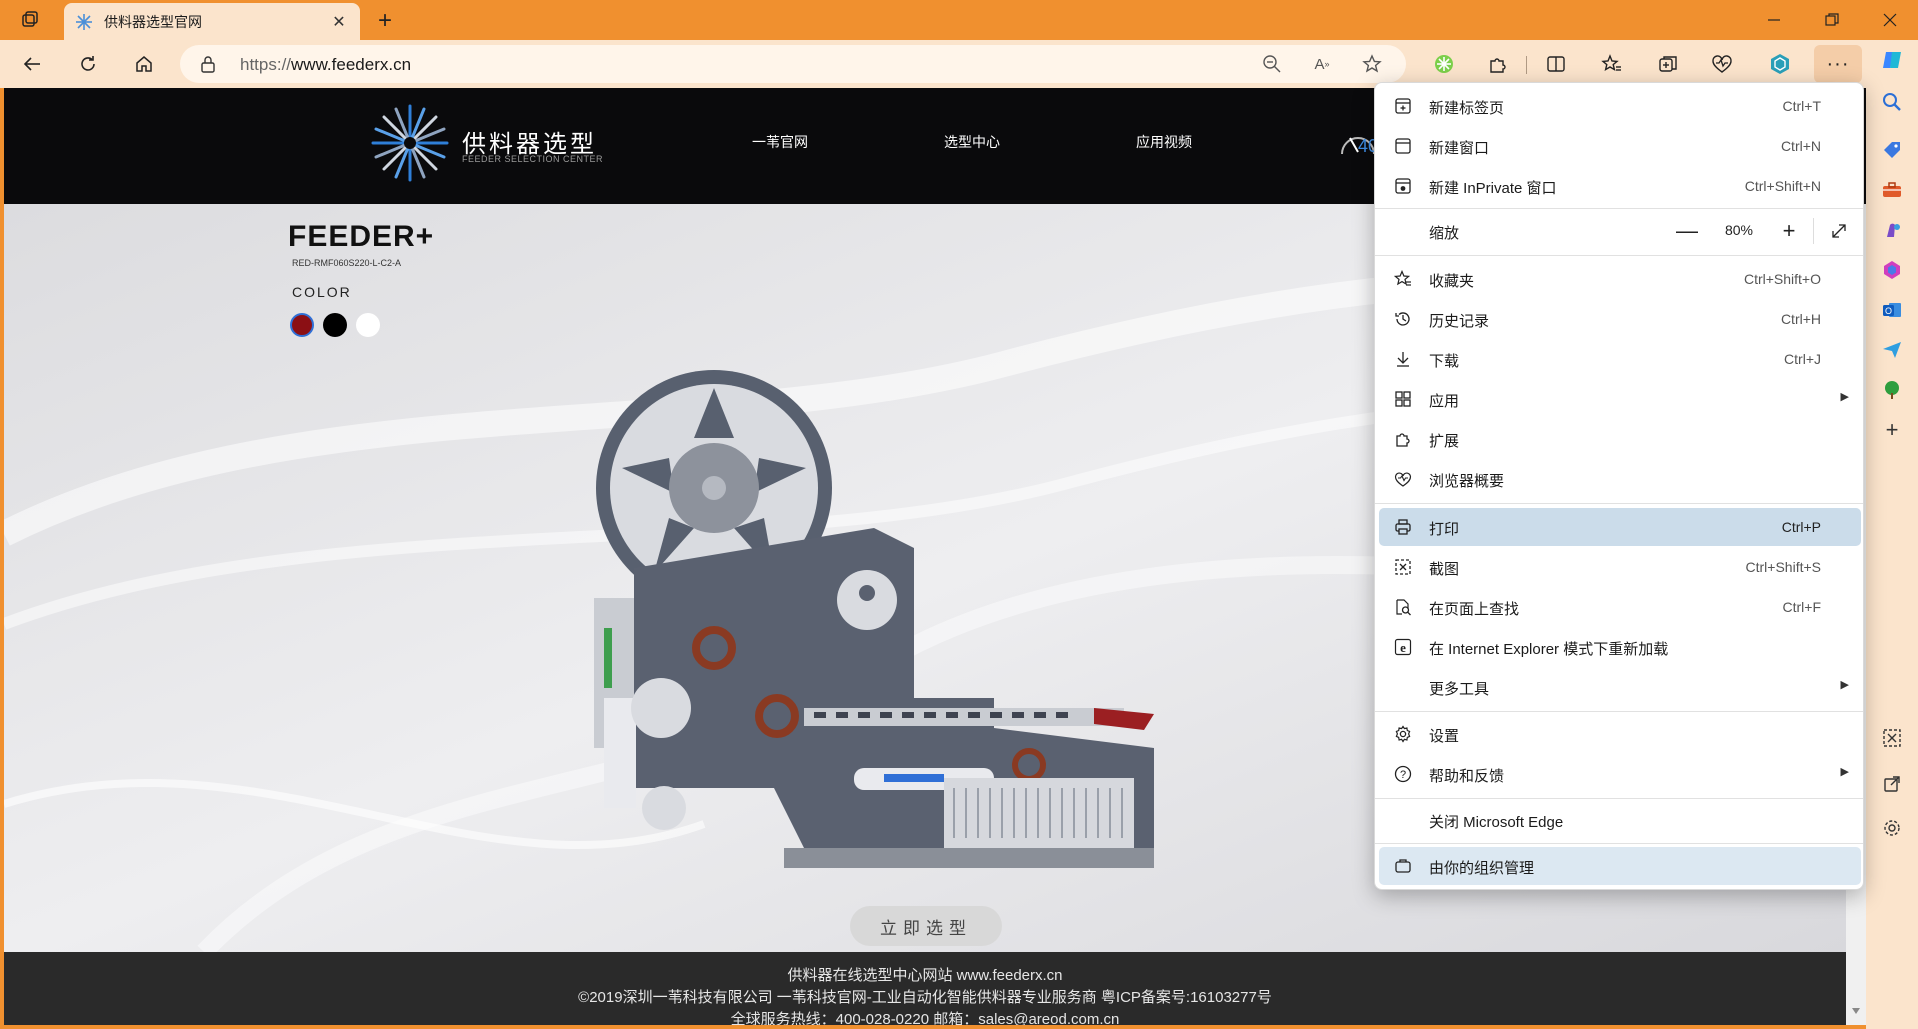 The image size is (1918, 1029). Describe the element at coordinates (1620, 647) in the screenshot. I see `menu-item-ie-mode: e 在 Internet Explorer 模式下重新加载` at that location.